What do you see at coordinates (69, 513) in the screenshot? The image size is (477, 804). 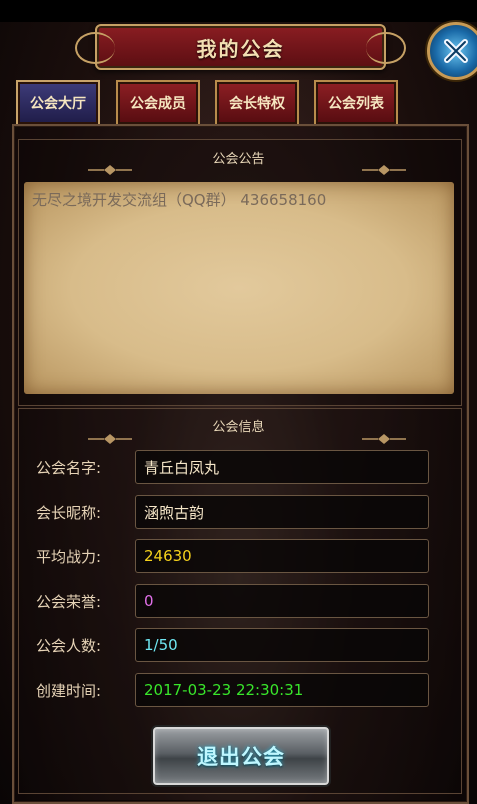 I see `leader-nickname-label: 会长昵称:` at bounding box center [69, 513].